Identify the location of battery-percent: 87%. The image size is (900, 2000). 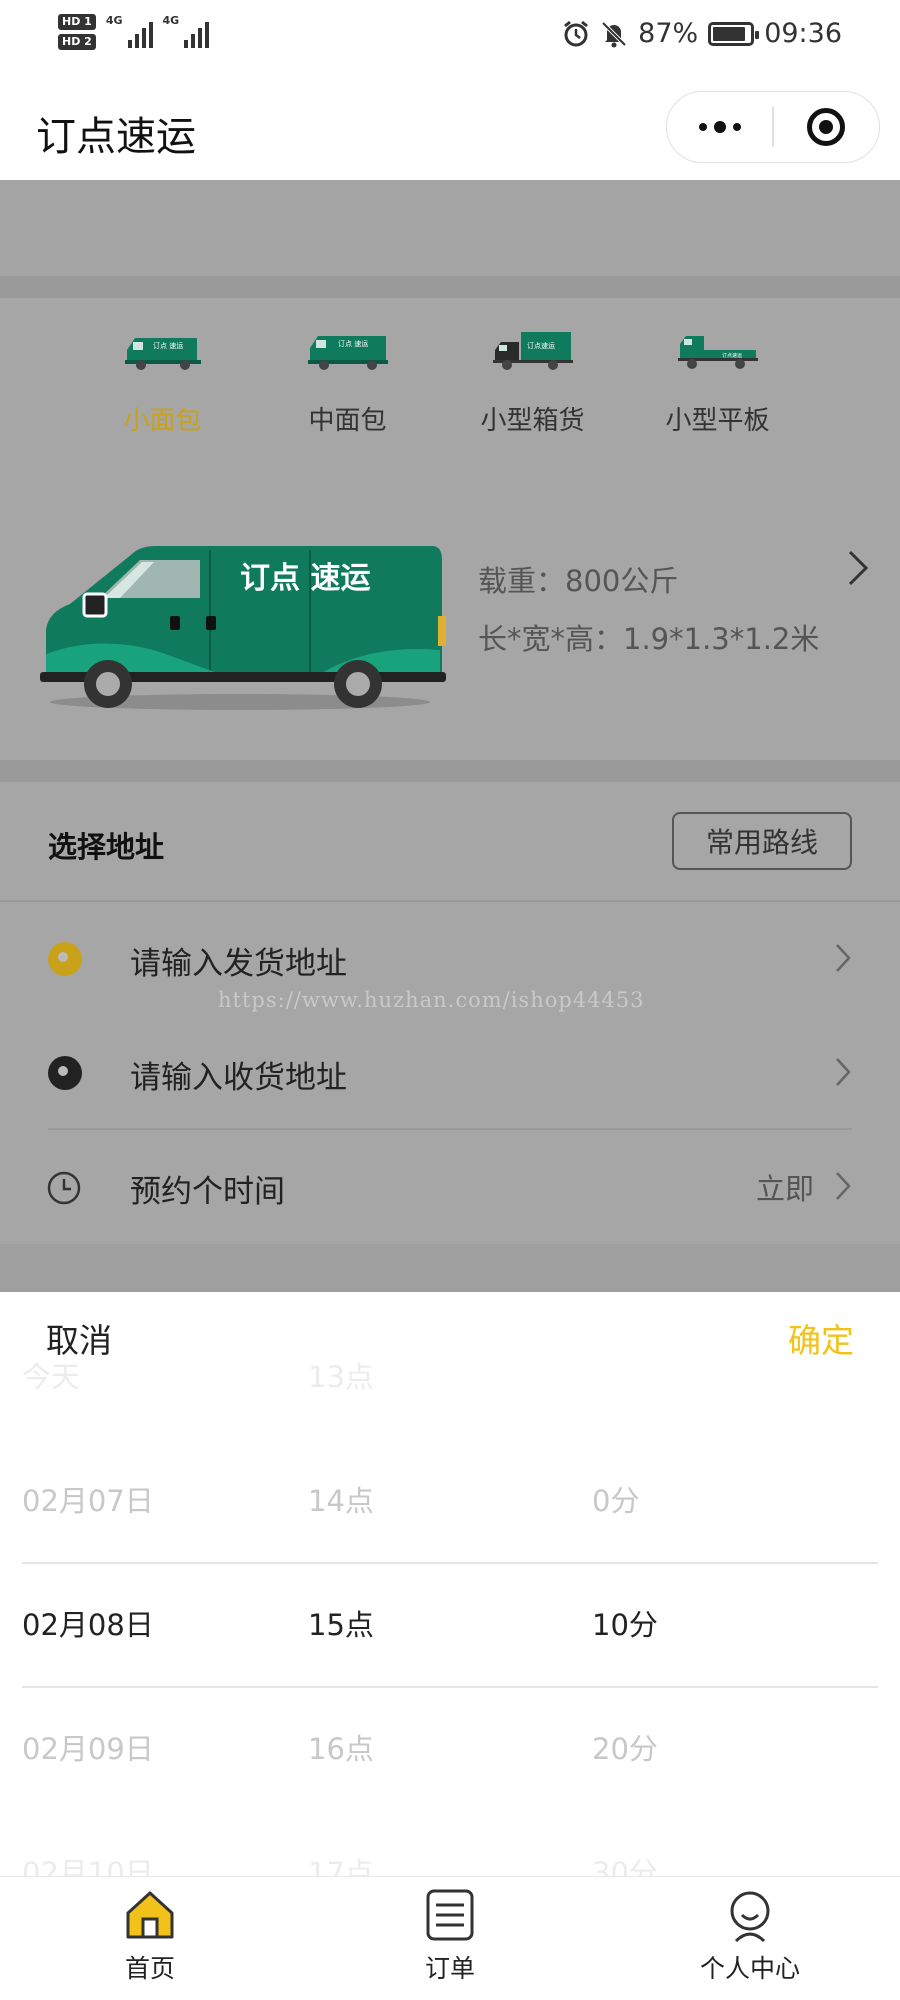
(668, 33).